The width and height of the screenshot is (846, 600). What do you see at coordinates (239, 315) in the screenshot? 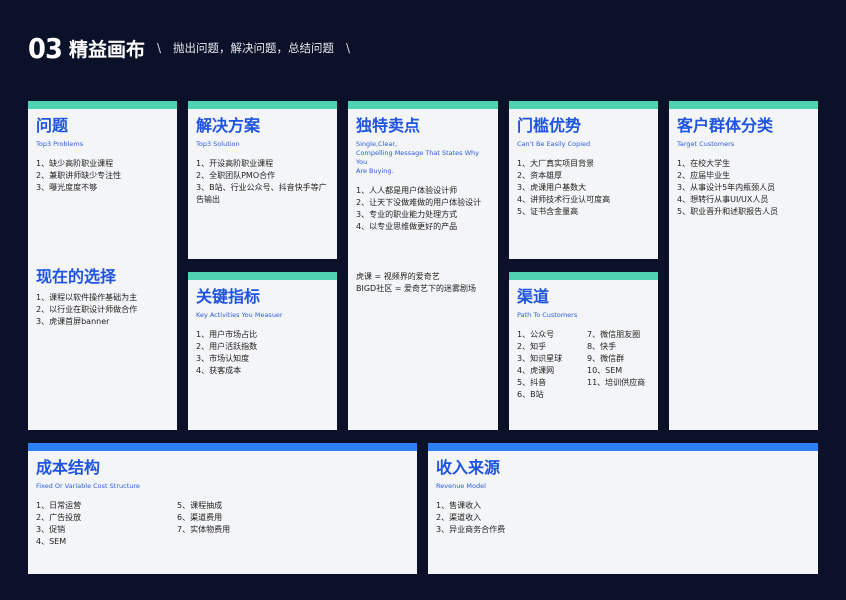
I see `card-subtitle: Key Activities You Measuer` at bounding box center [239, 315].